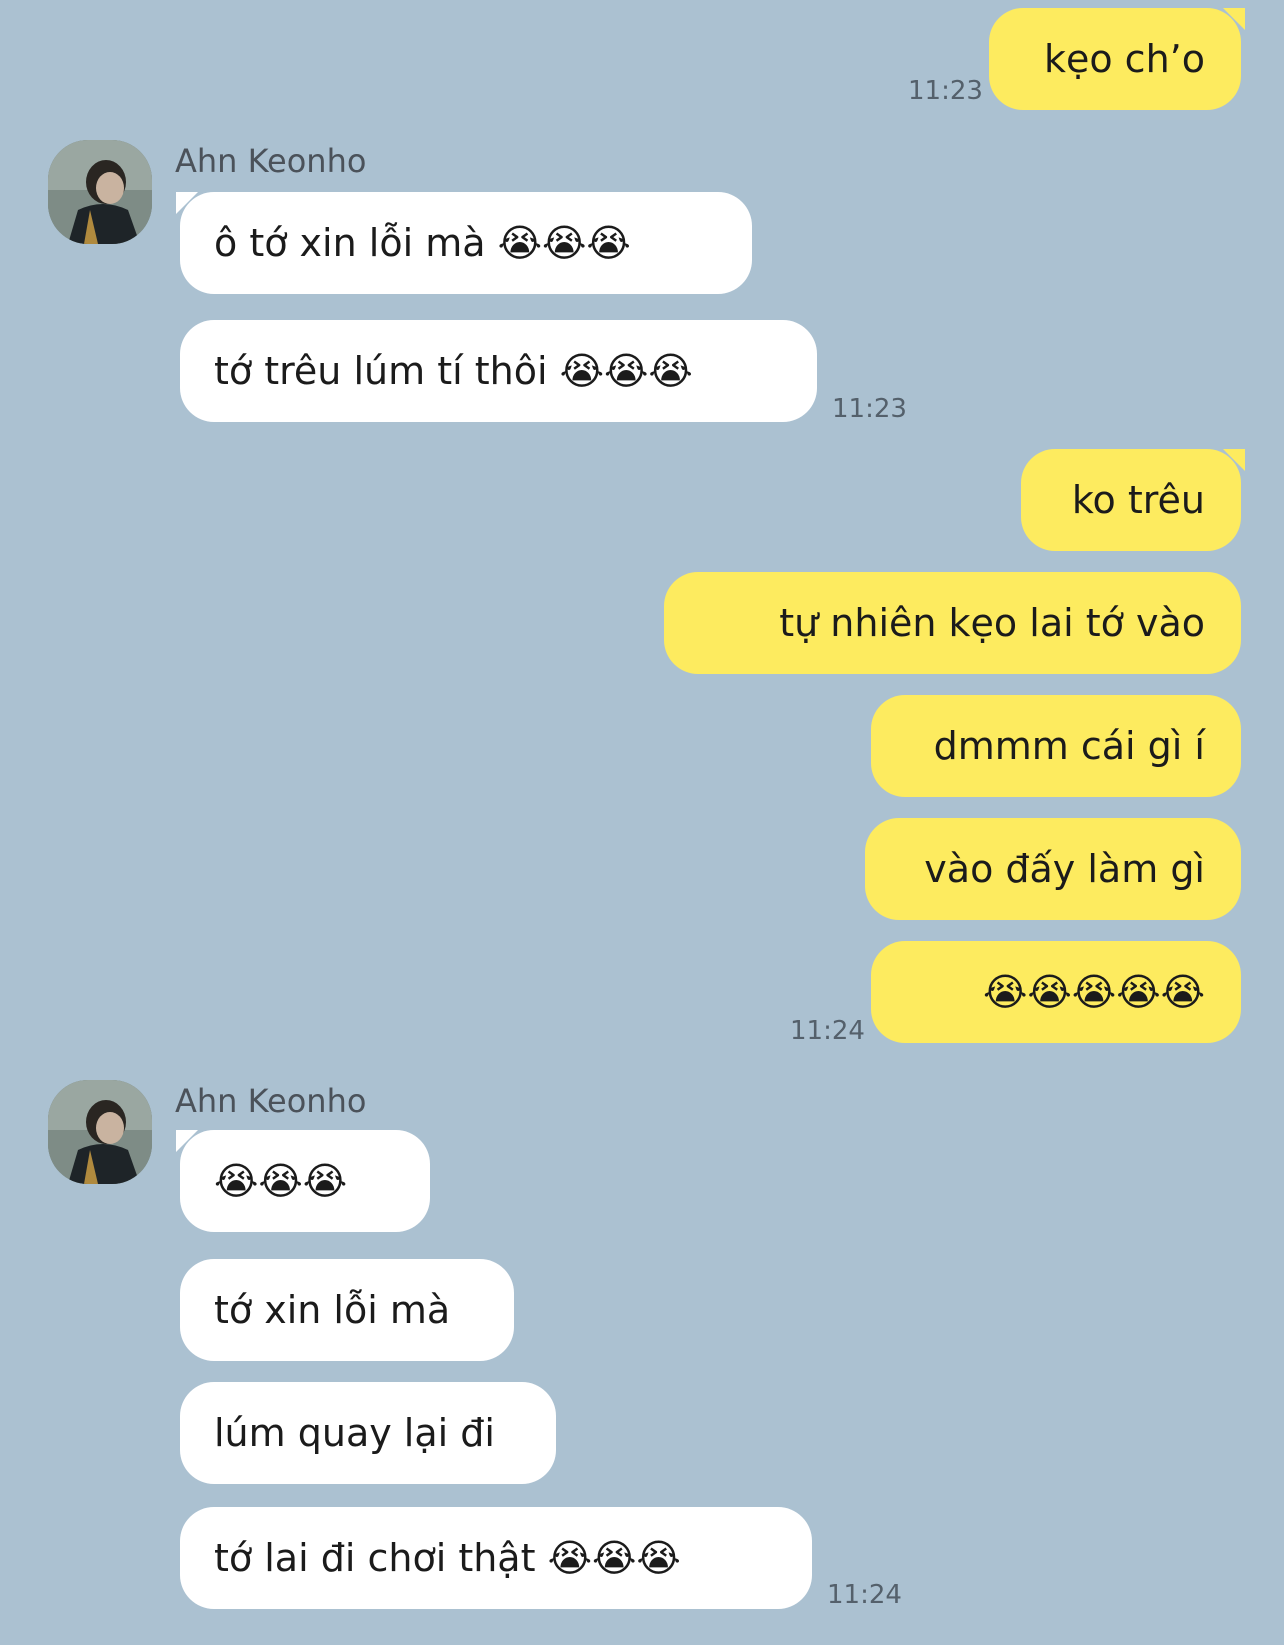 The height and width of the screenshot is (1645, 1284). I want to click on incoming-message: 😭😭😭, so click(303, 1181).